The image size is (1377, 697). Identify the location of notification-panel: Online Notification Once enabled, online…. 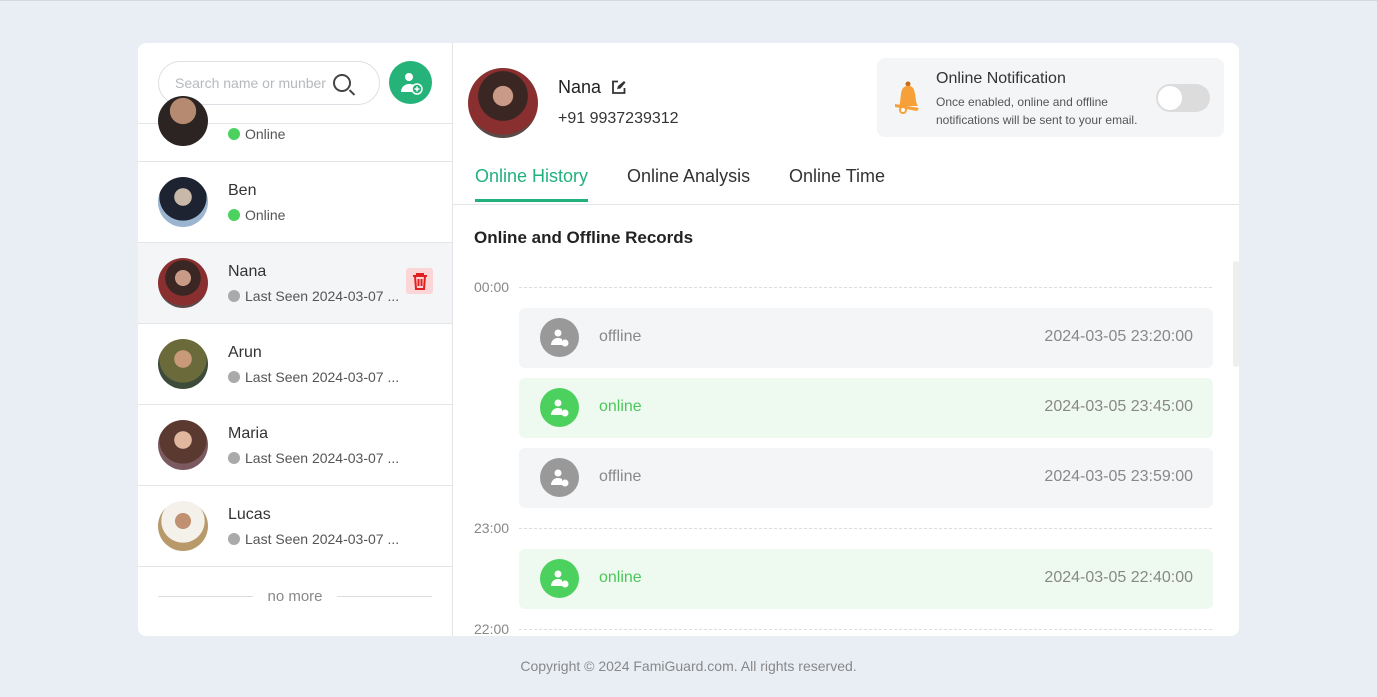
(1050, 97).